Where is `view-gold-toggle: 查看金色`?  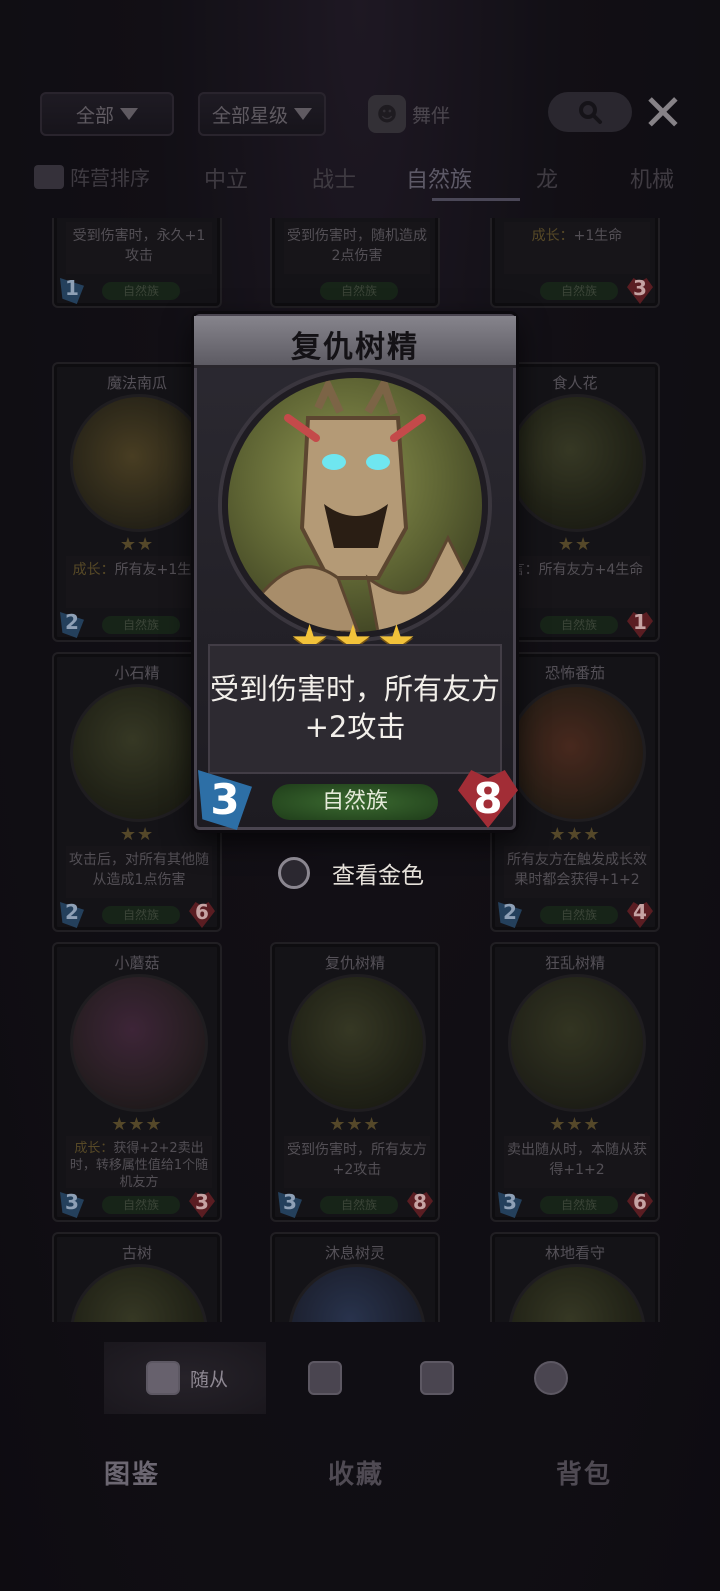
view-gold-toggle: 查看金色 is located at coordinates (351, 873).